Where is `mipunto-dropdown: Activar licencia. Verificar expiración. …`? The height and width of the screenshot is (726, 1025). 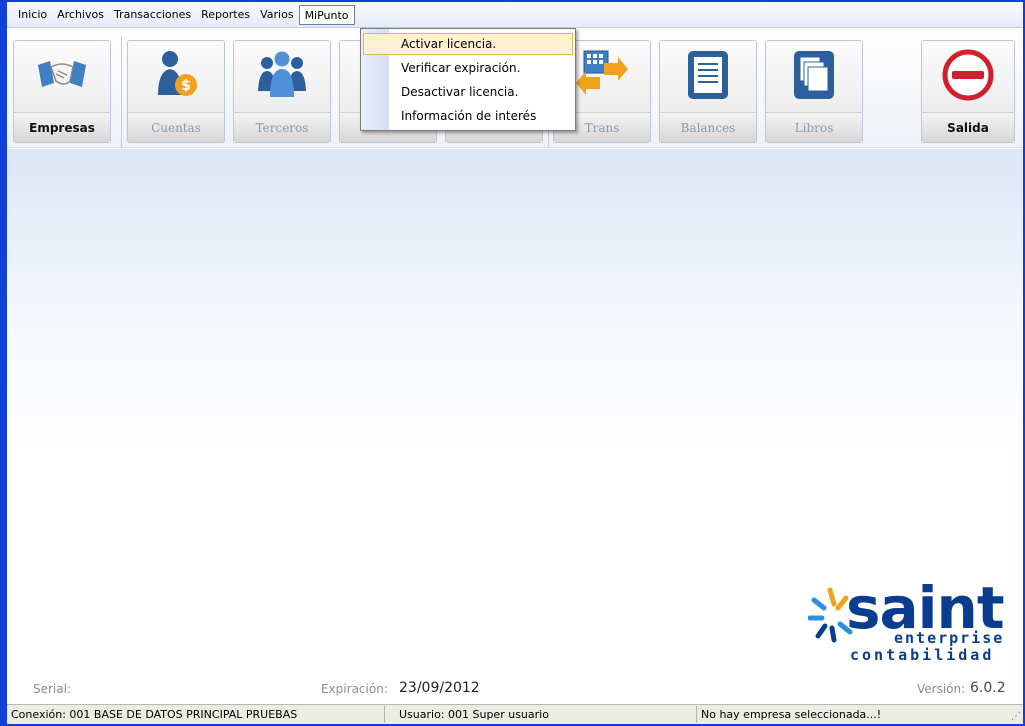
mipunto-dropdown: Activar licencia. Verificar expiración. … is located at coordinates (468, 79).